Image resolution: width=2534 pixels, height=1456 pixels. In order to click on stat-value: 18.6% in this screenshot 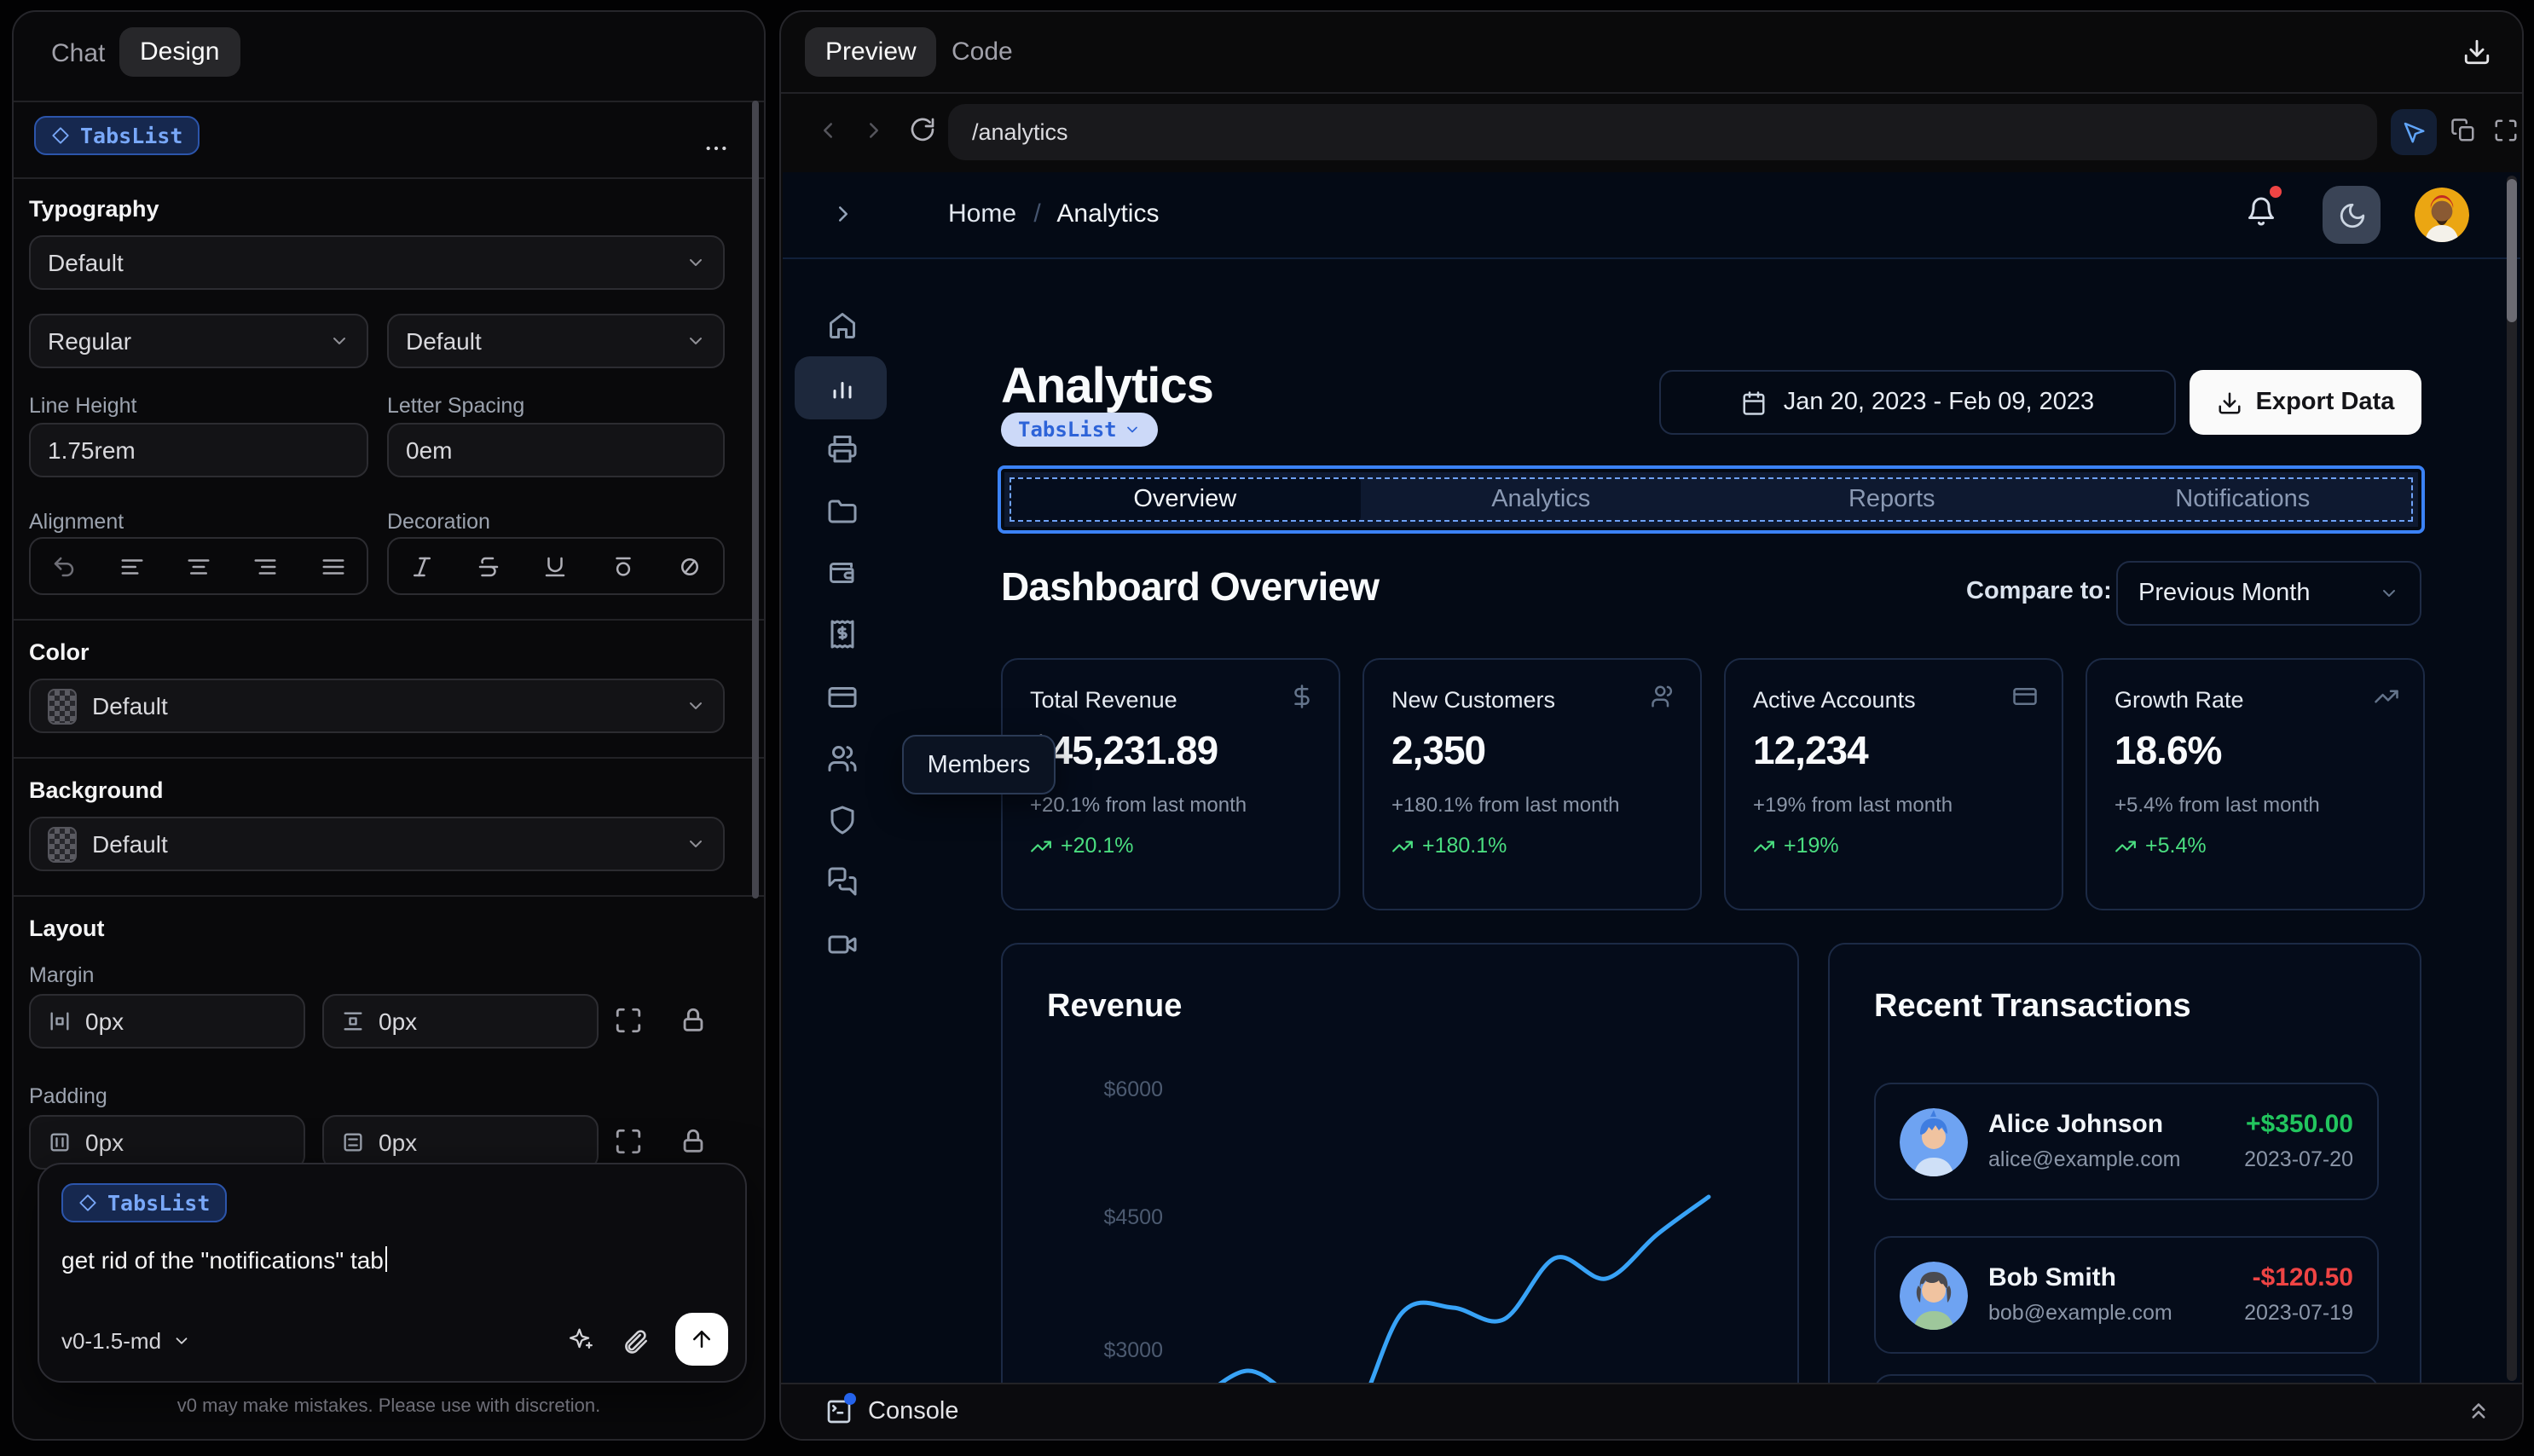, I will do `click(2168, 750)`.